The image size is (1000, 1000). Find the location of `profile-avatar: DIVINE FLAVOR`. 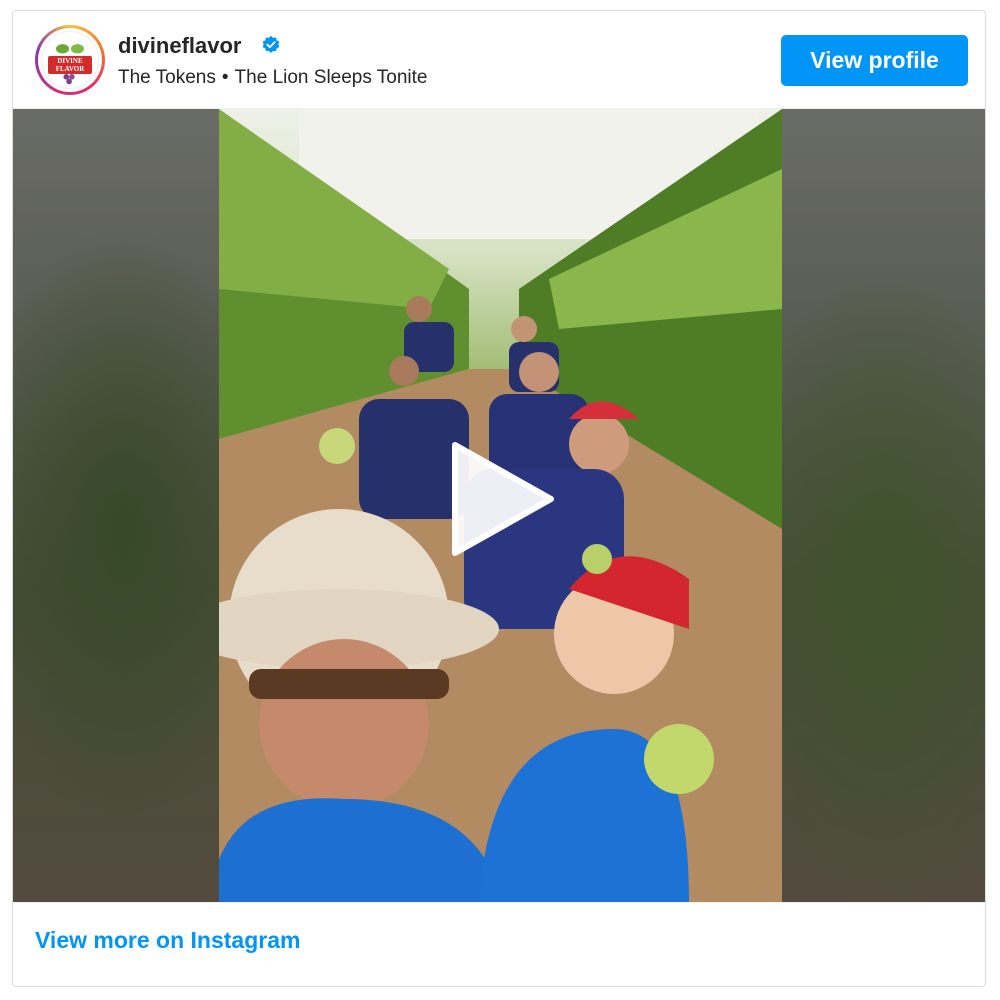

profile-avatar: DIVINE FLAVOR is located at coordinates (70, 60).